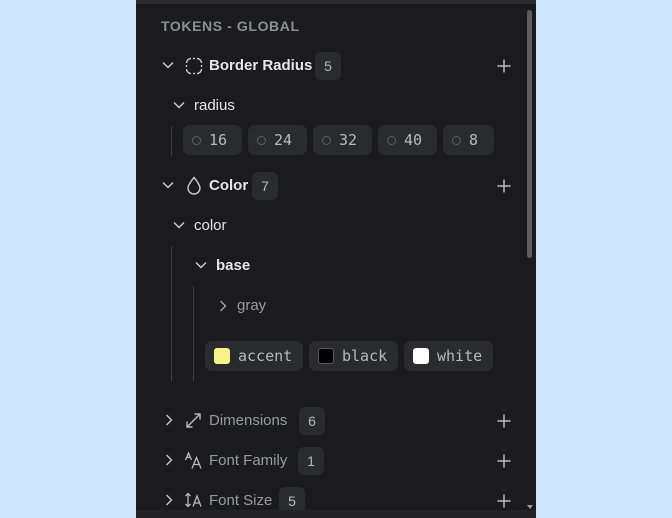  I want to click on font-family-icon, so click(194, 460).